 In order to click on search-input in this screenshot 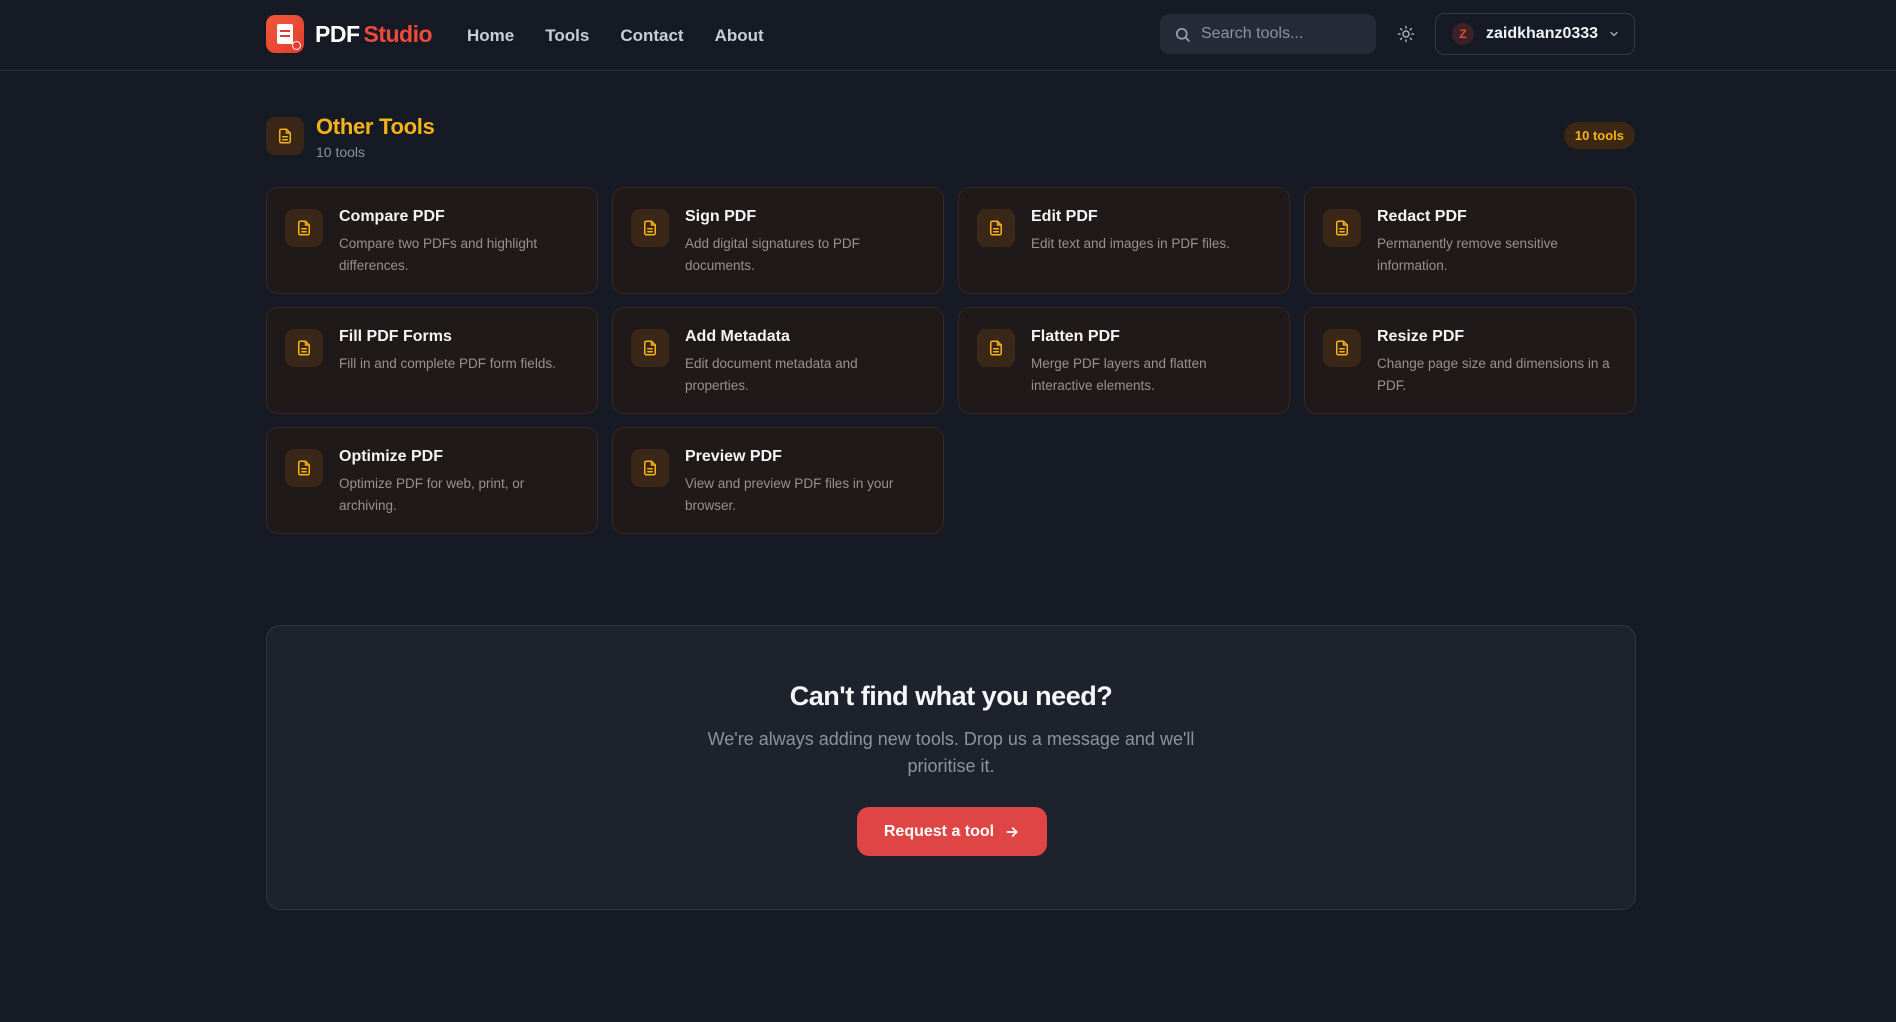, I will do `click(1281, 34)`.